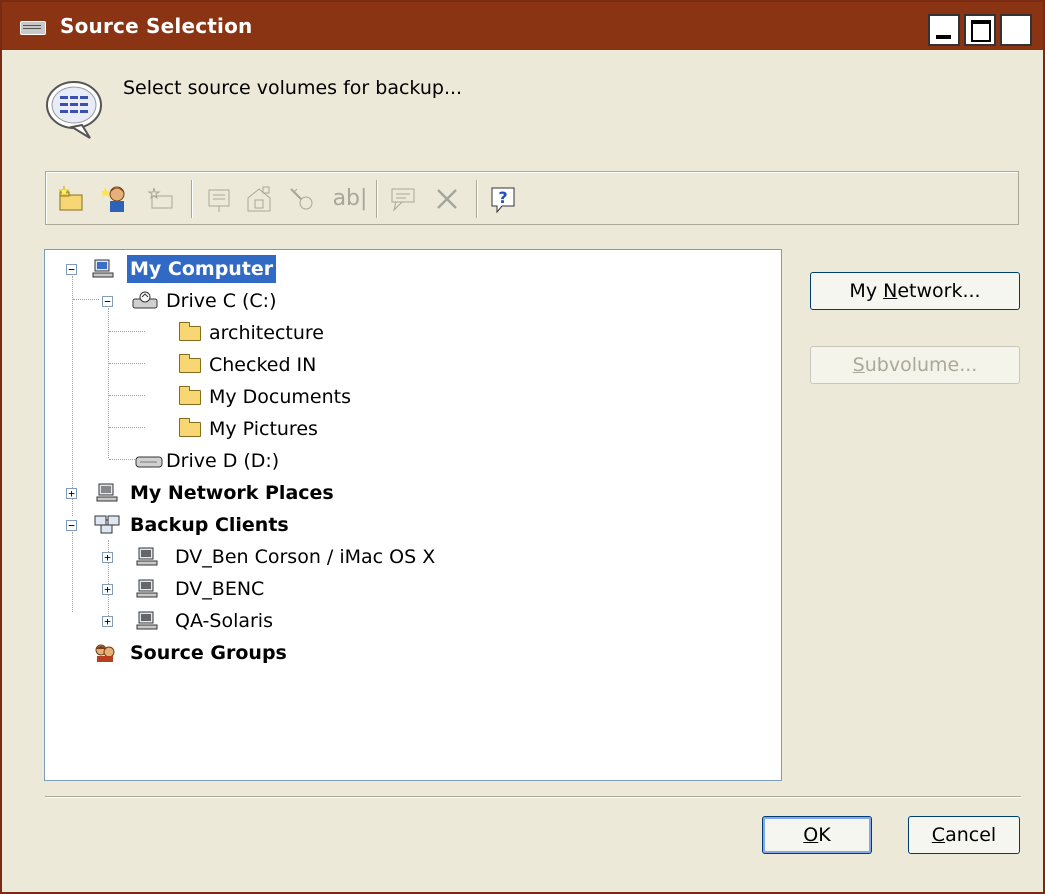  What do you see at coordinates (116, 199) in the screenshot?
I see `add-client-icon` at bounding box center [116, 199].